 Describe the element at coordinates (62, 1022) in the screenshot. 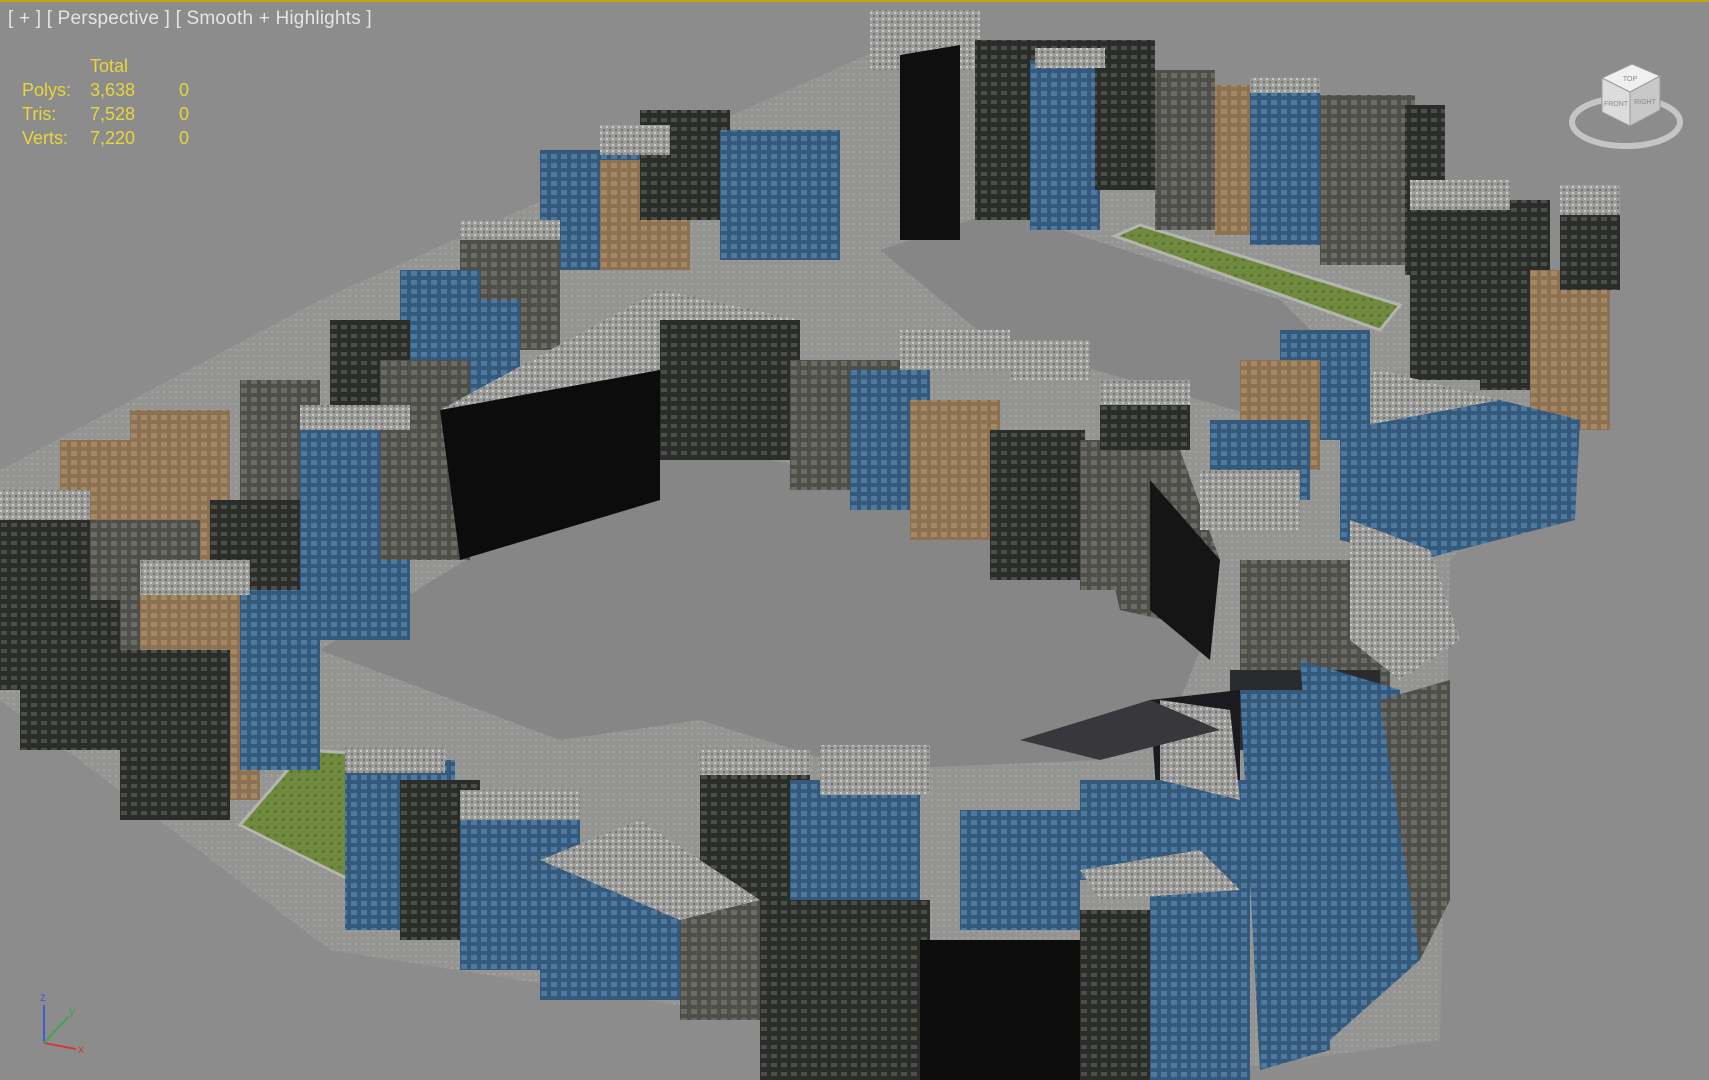

I see `axis-tripod-icon: z x y` at that location.